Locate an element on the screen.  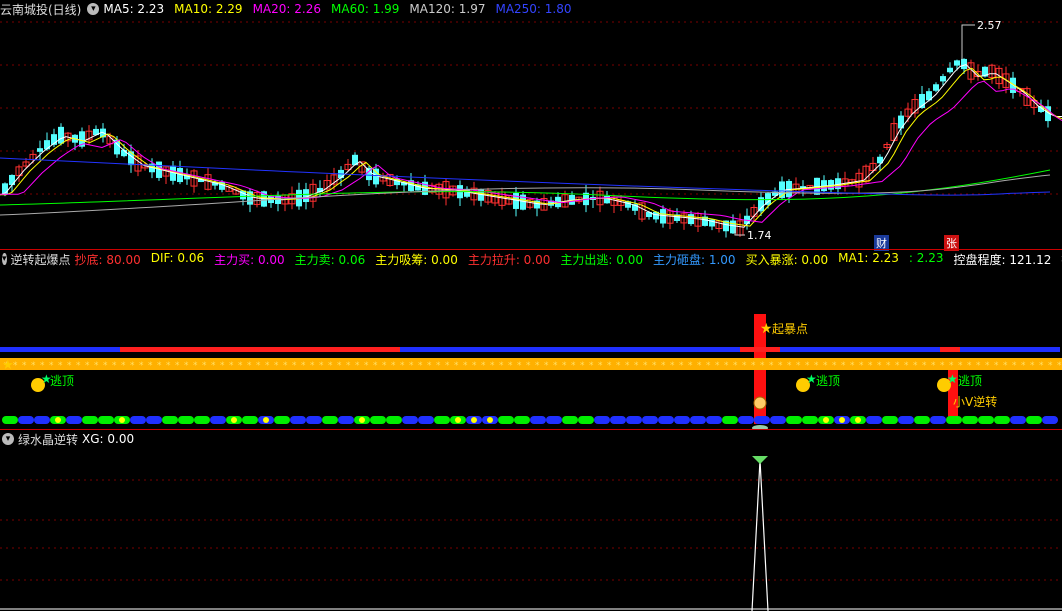
green-star-icon: ★ is located at coordinates (952, 379).